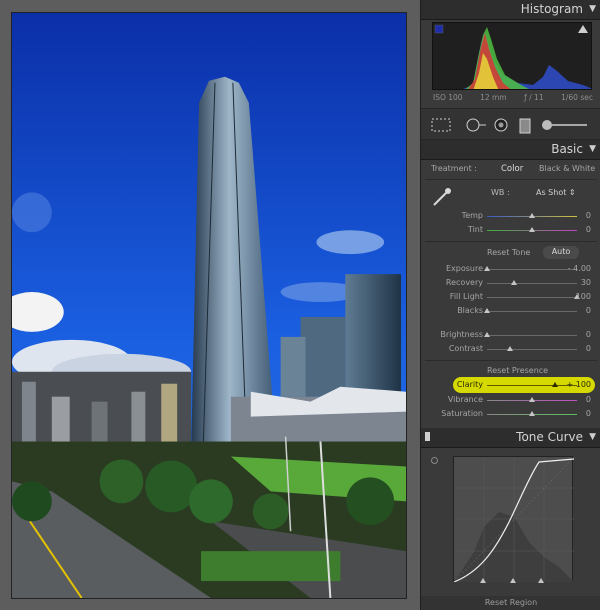  What do you see at coordinates (532, 311) in the screenshot?
I see `blacks-slider-track` at bounding box center [532, 311].